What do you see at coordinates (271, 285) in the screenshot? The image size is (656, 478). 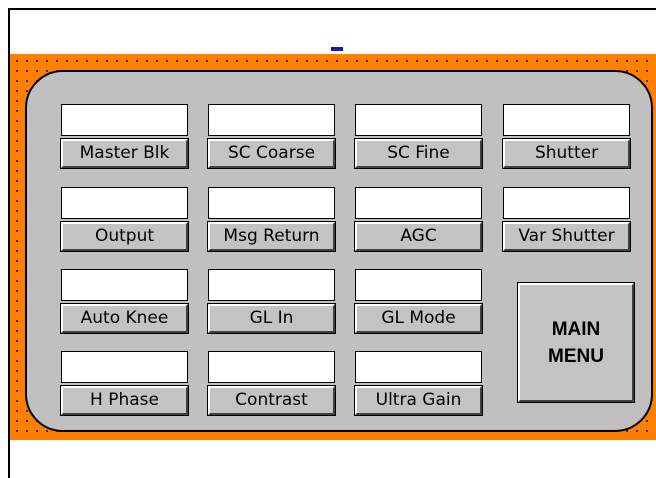 I see `gl-in-display` at bounding box center [271, 285].